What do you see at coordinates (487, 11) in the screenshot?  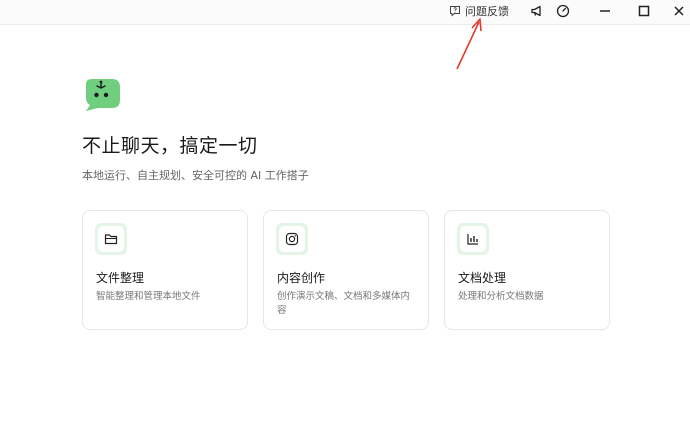 I see `feedback-label: 问题反馈` at bounding box center [487, 11].